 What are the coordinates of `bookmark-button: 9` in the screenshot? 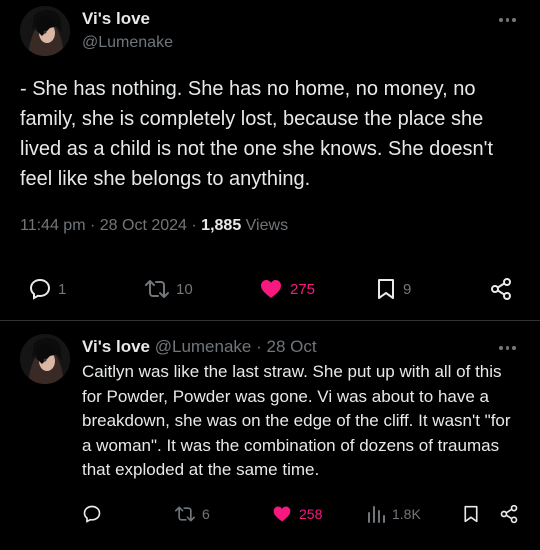 It's located at (393, 289).